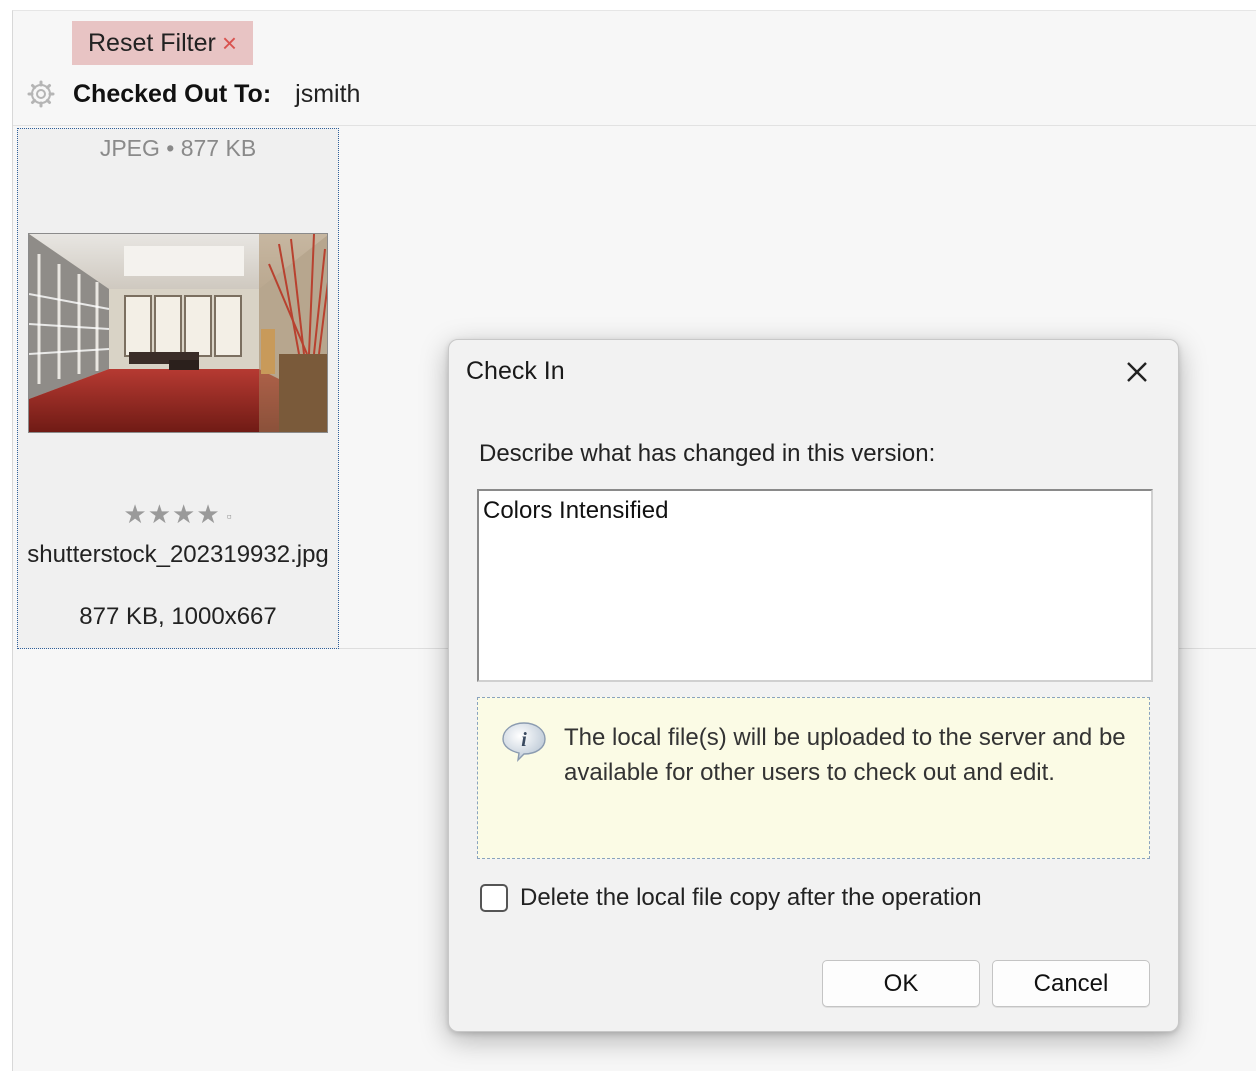  Describe the element at coordinates (41, 94) in the screenshot. I see `gear-icon` at that location.